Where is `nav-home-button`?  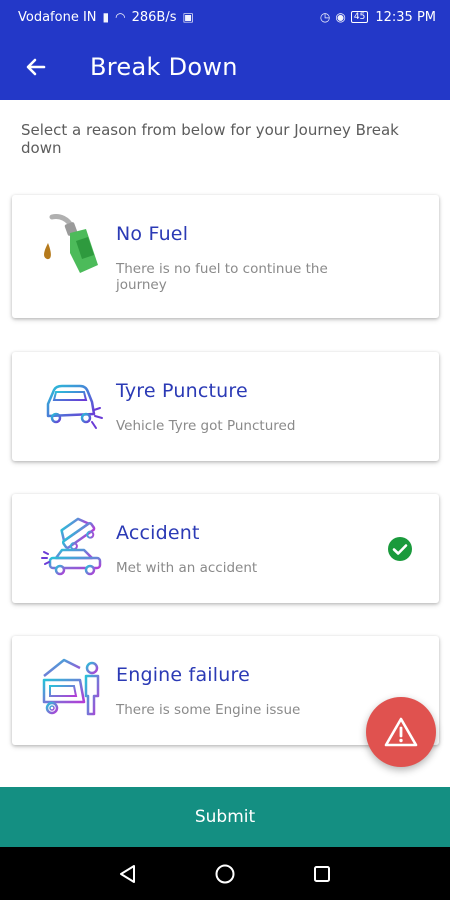 nav-home-button is located at coordinates (225, 874).